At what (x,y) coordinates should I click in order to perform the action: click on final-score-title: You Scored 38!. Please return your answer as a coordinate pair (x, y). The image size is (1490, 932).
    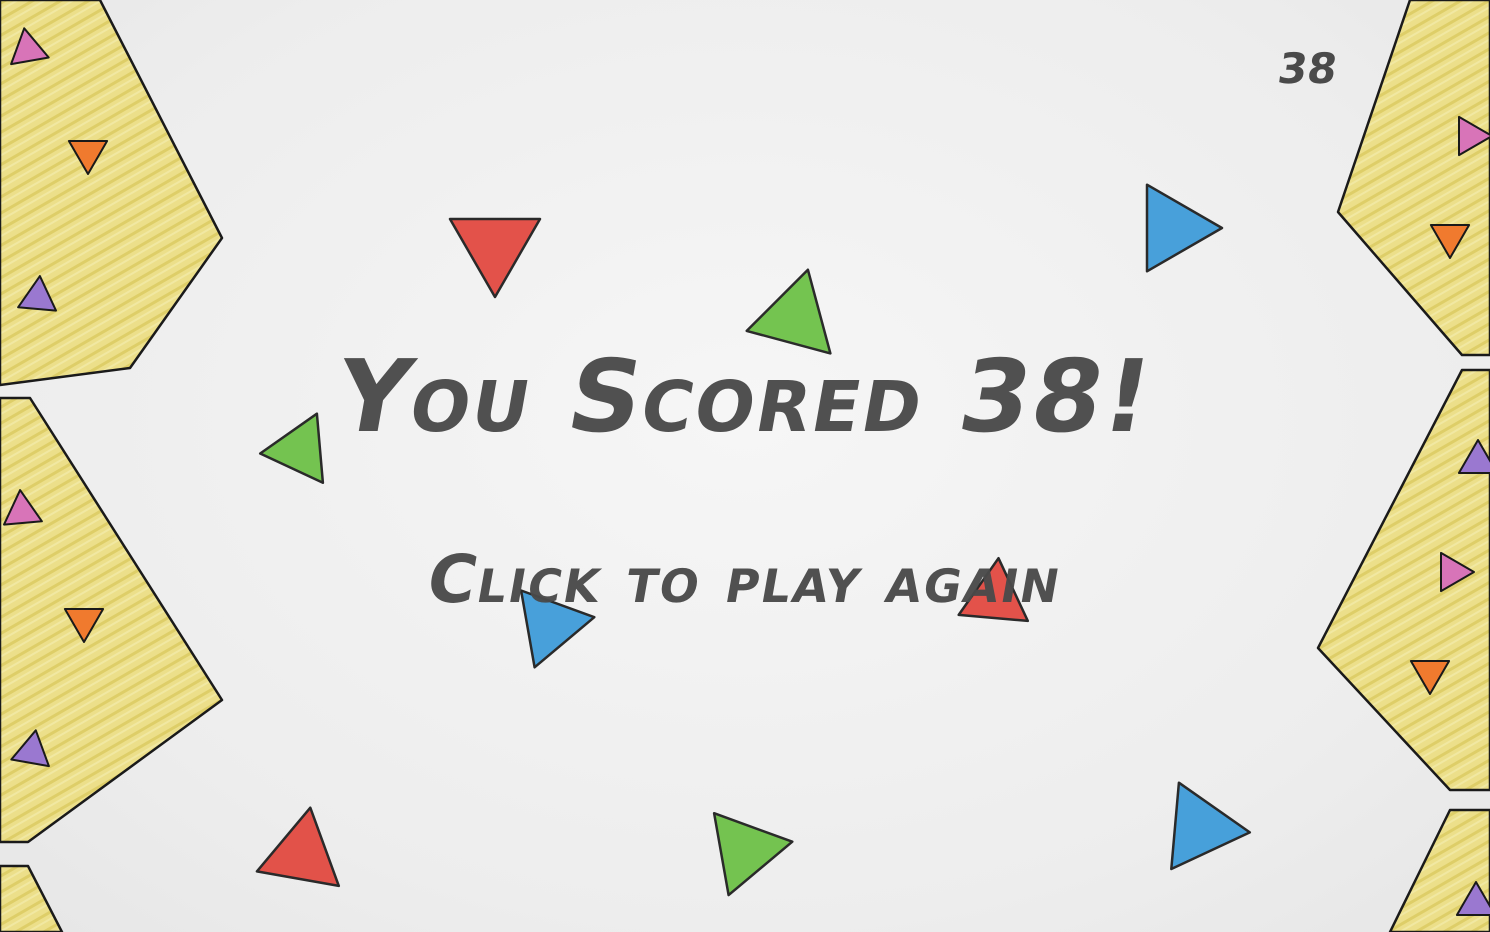
    Looking at the image, I should click on (745, 396).